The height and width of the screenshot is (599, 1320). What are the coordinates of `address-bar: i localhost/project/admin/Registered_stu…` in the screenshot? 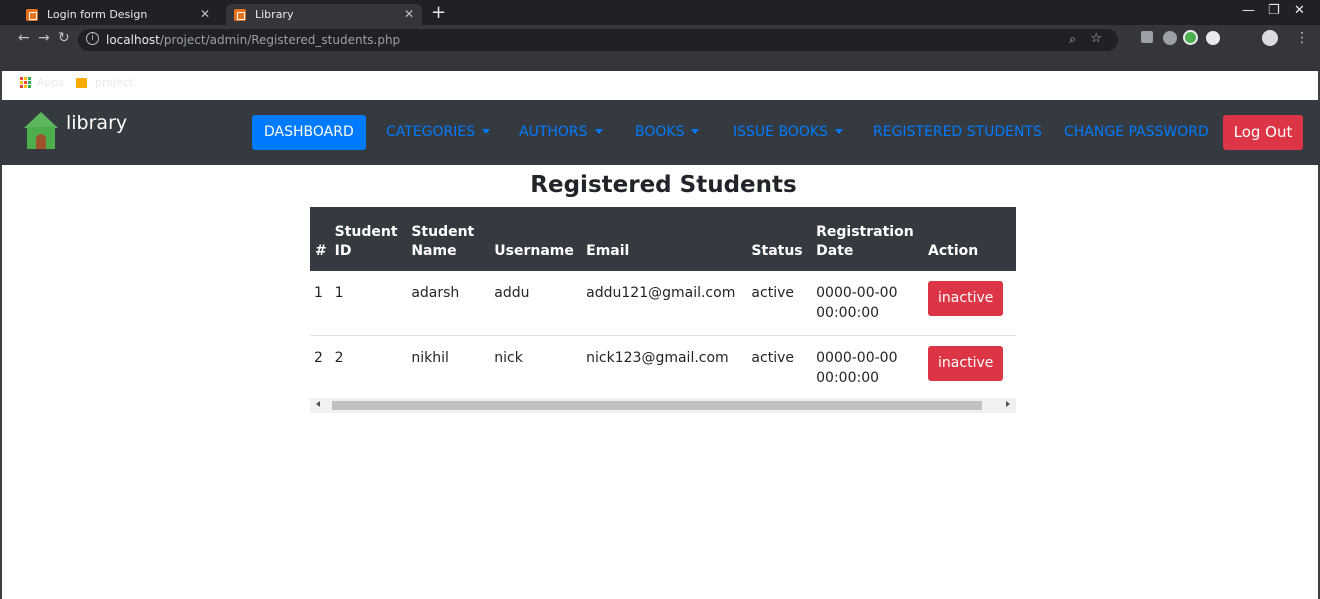 It's located at (598, 40).